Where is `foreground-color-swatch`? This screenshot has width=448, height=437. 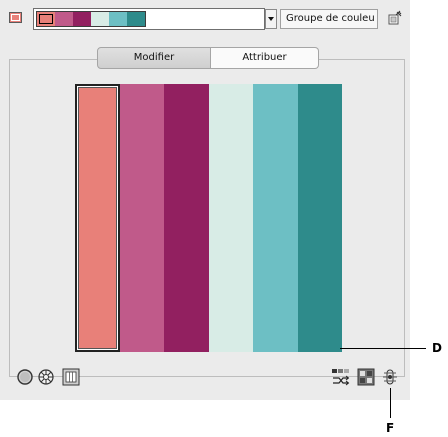 foreground-color-swatch is located at coordinates (15, 17).